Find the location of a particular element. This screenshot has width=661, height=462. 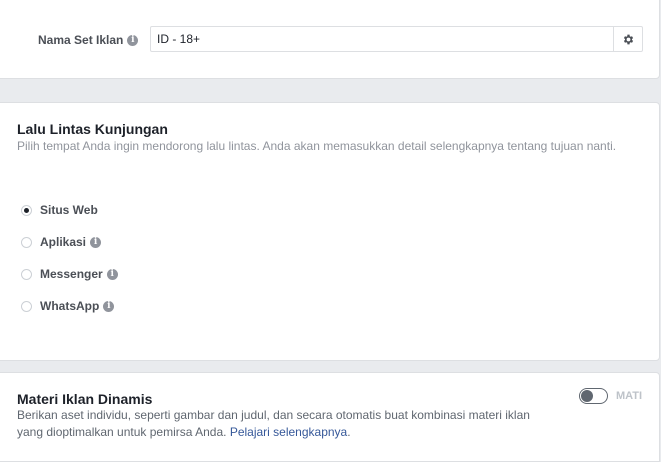

radio-option-website: Situs Web is located at coordinates (59, 210).